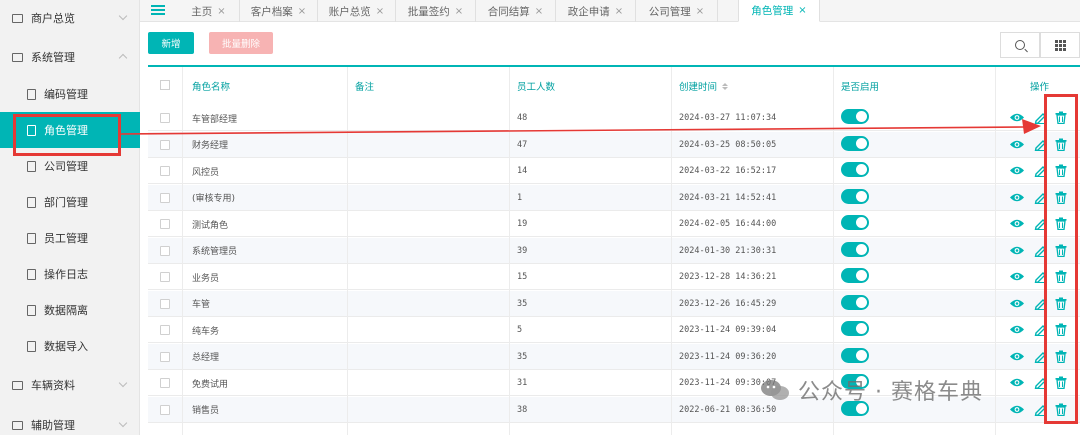  I want to click on tab-customer-files: 客户档案 ×, so click(279, 11).